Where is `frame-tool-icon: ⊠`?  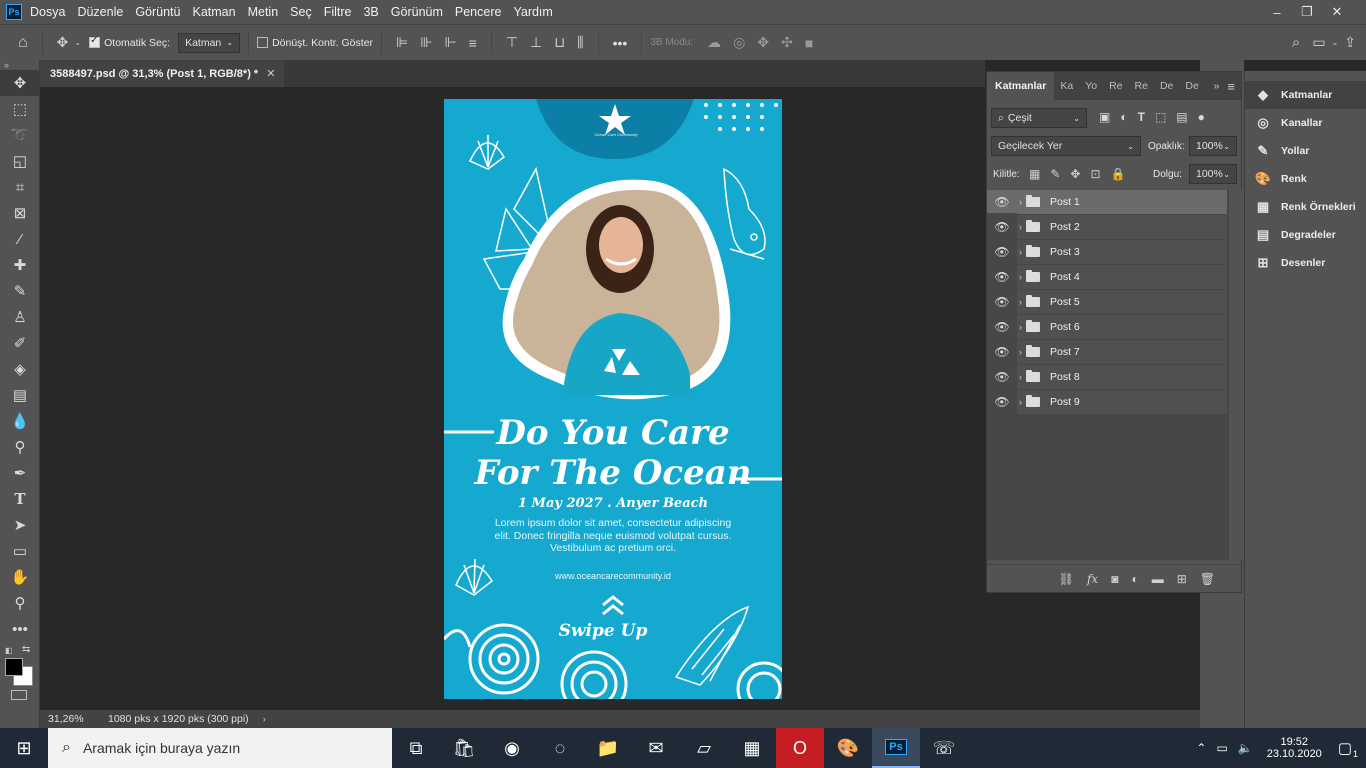
frame-tool-icon: ⊠ is located at coordinates (20, 213).